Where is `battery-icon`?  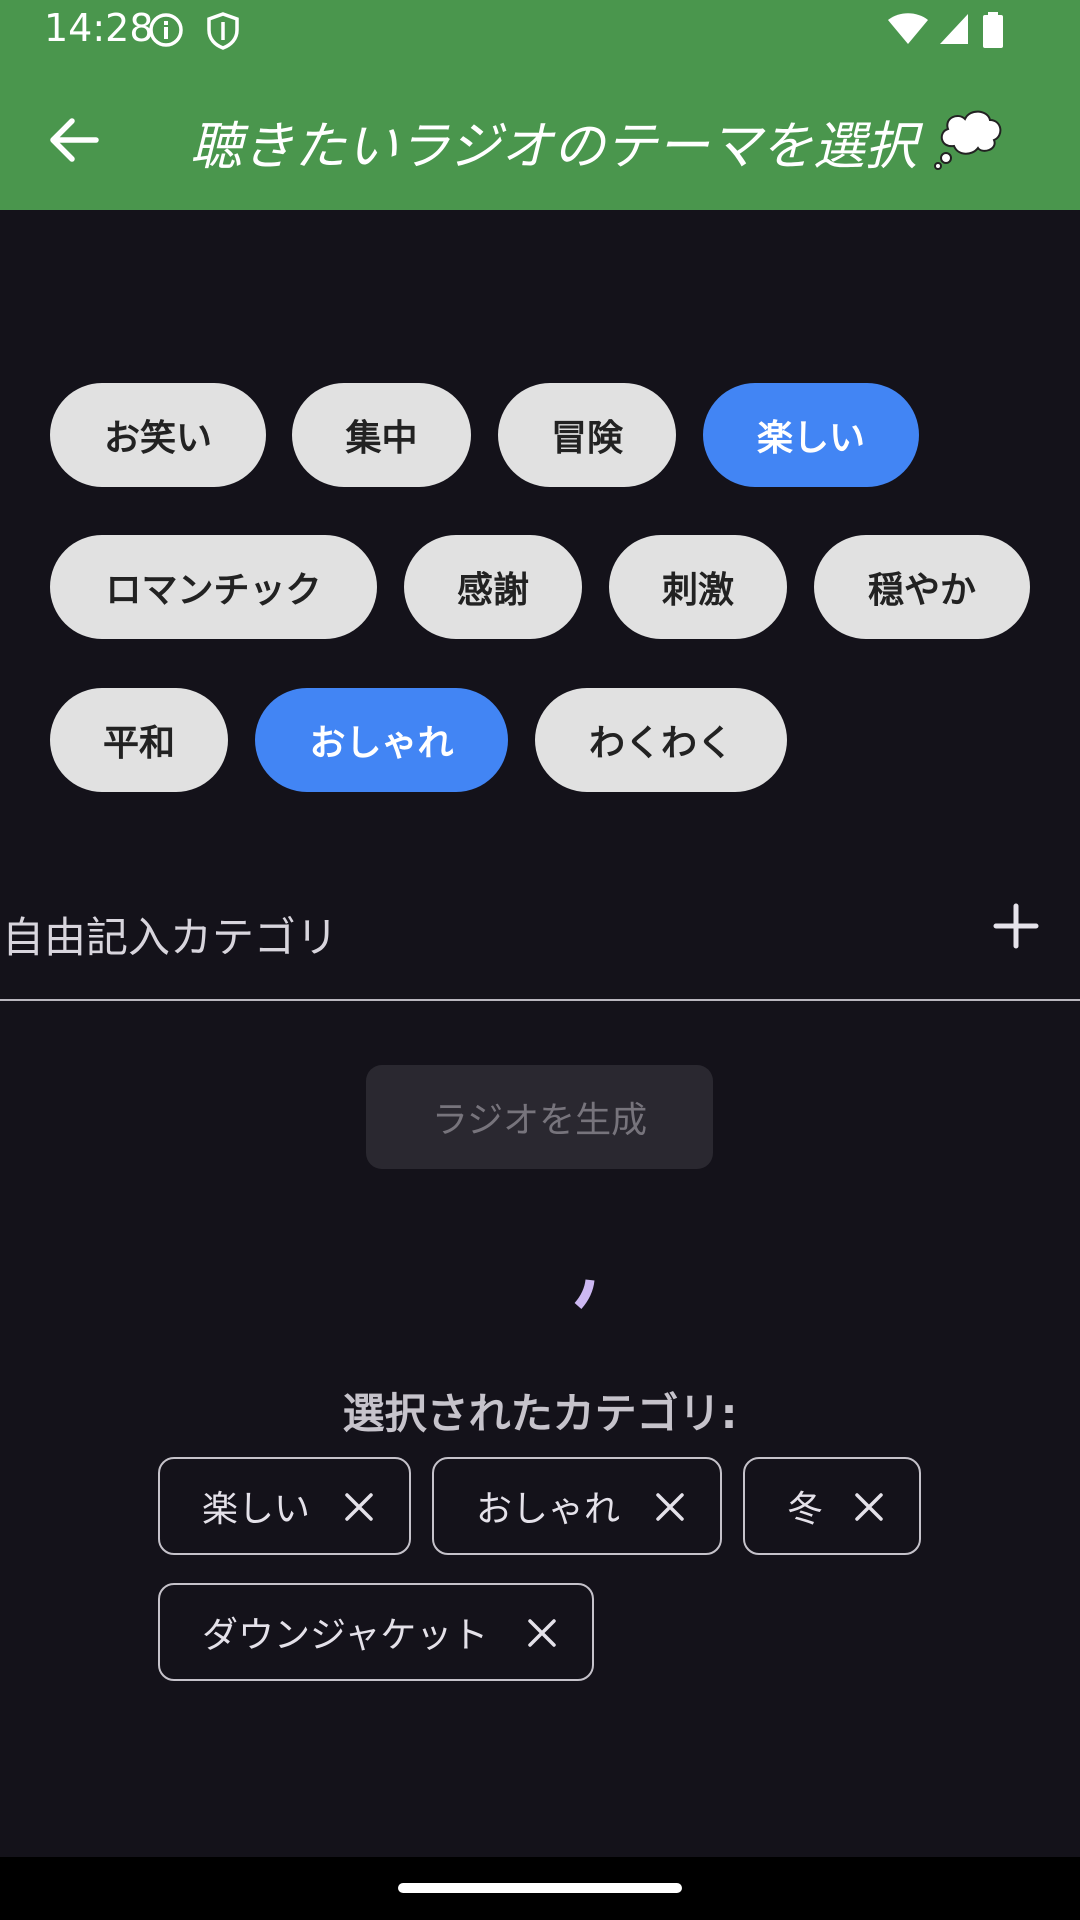 battery-icon is located at coordinates (993, 30).